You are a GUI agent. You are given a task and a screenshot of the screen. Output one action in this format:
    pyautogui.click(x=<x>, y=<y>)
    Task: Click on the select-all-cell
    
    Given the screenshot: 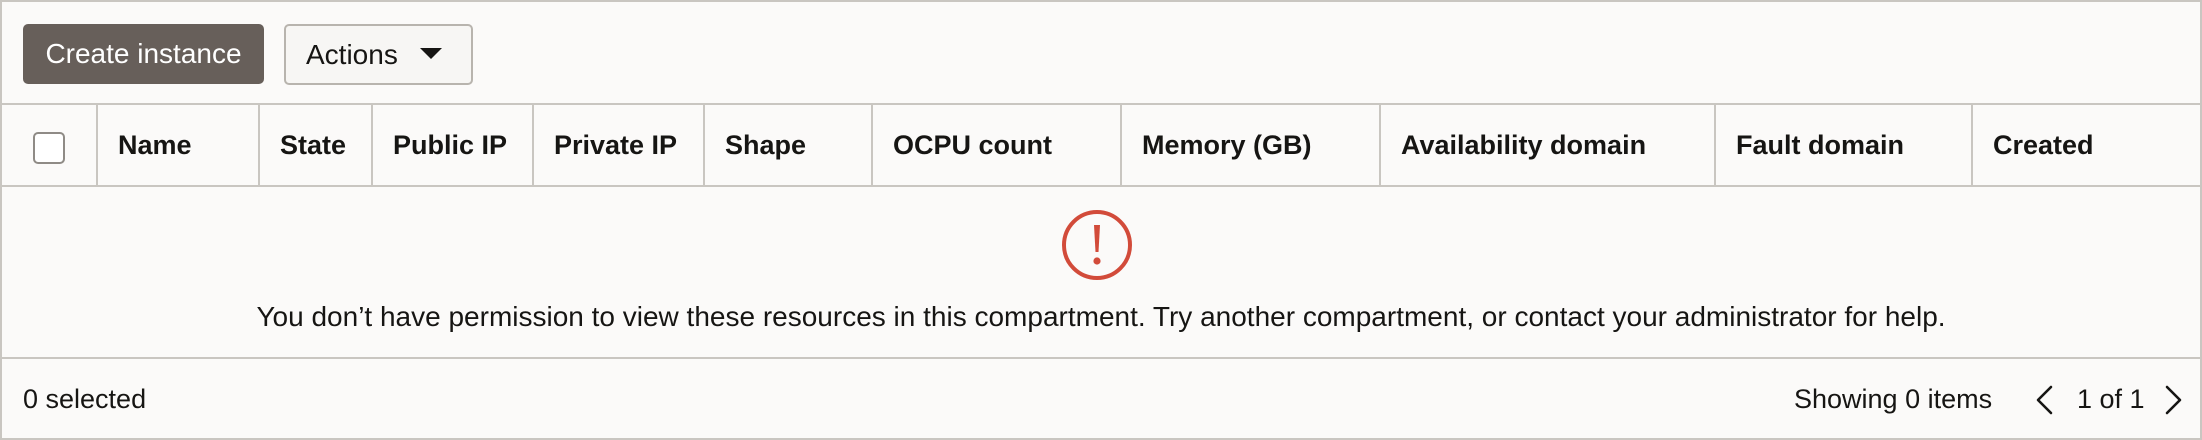 What is the action you would take?
    pyautogui.click(x=49, y=145)
    